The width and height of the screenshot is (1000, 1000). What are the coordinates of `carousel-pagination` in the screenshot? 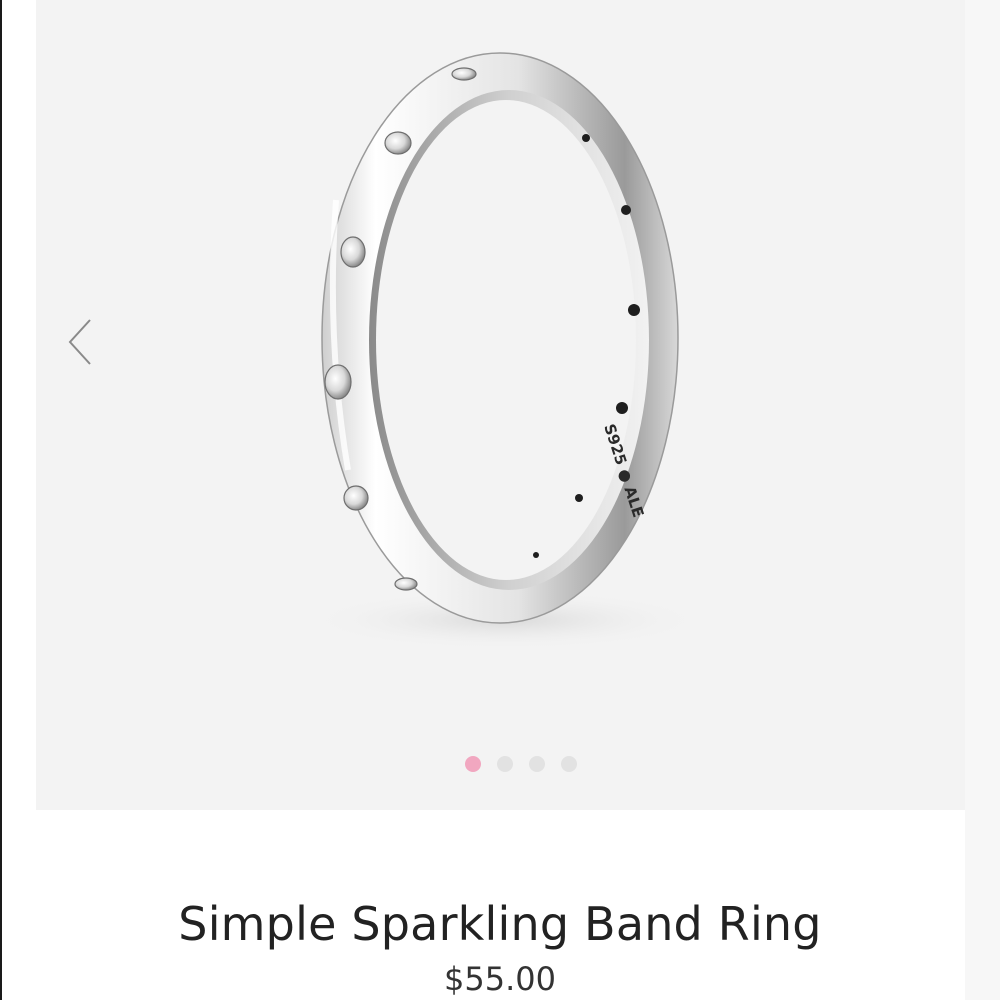 It's located at (500, 765).